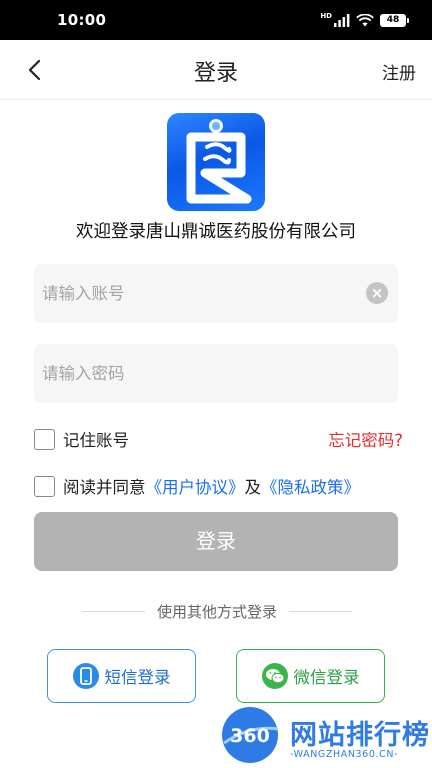 This screenshot has width=432, height=768. What do you see at coordinates (82, 20) in the screenshot?
I see `status-time: 10:00` at bounding box center [82, 20].